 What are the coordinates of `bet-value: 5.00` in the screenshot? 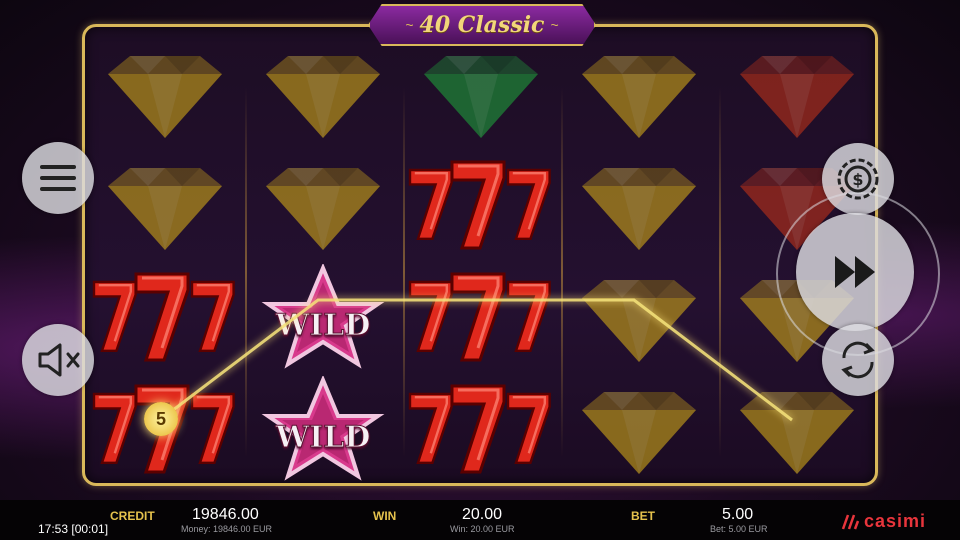 It's located at (738, 514).